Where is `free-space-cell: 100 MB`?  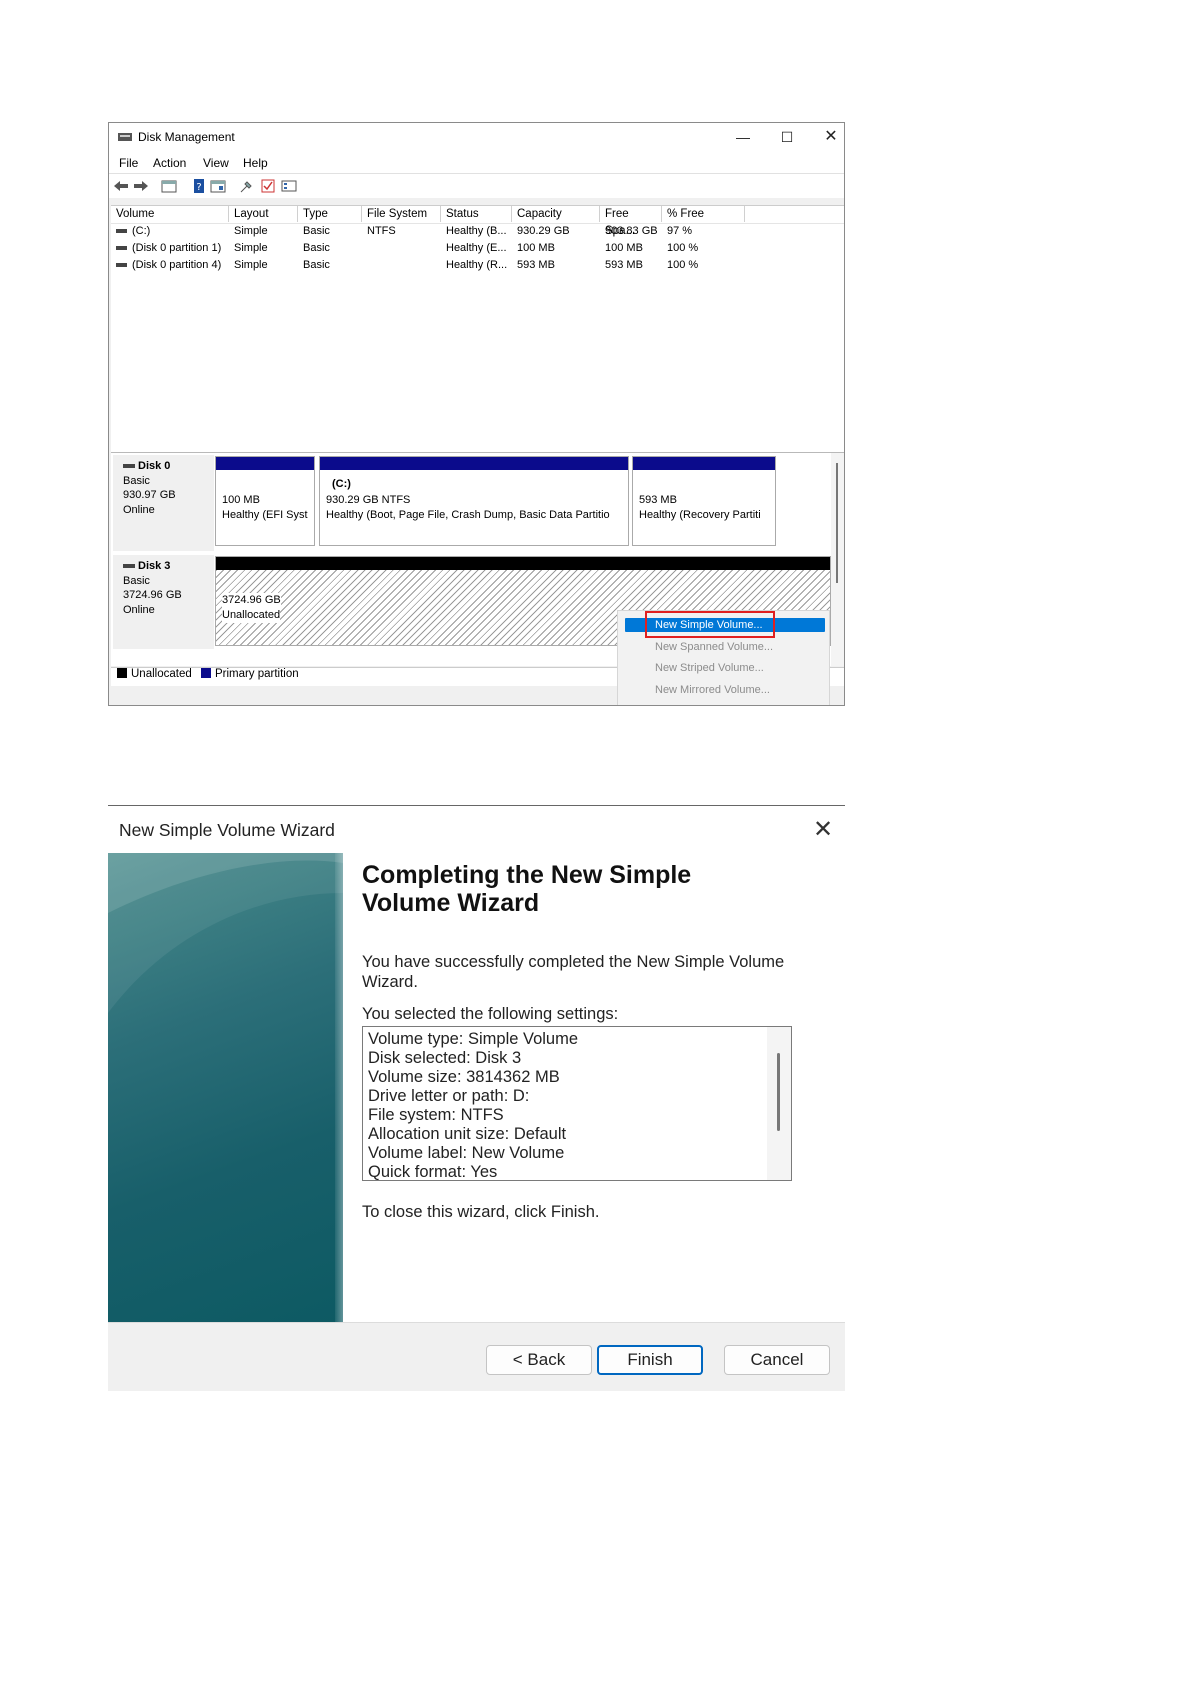
free-space-cell: 100 MB is located at coordinates (624, 248).